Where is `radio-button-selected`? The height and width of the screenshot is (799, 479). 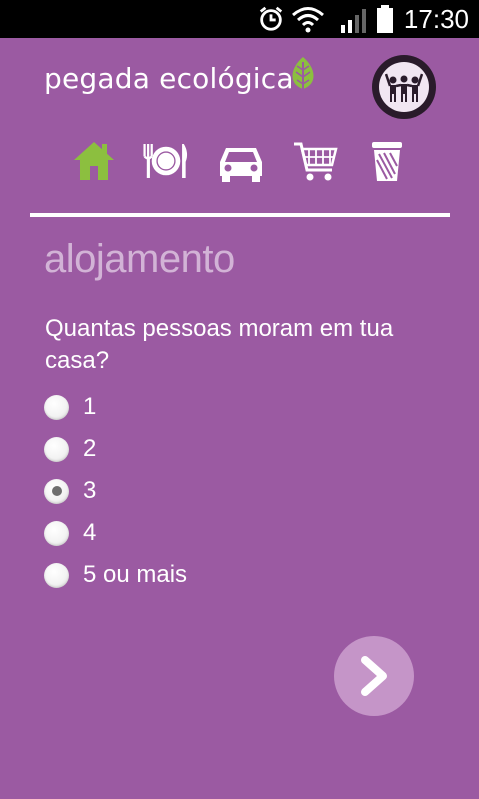 radio-button-selected is located at coordinates (56, 491).